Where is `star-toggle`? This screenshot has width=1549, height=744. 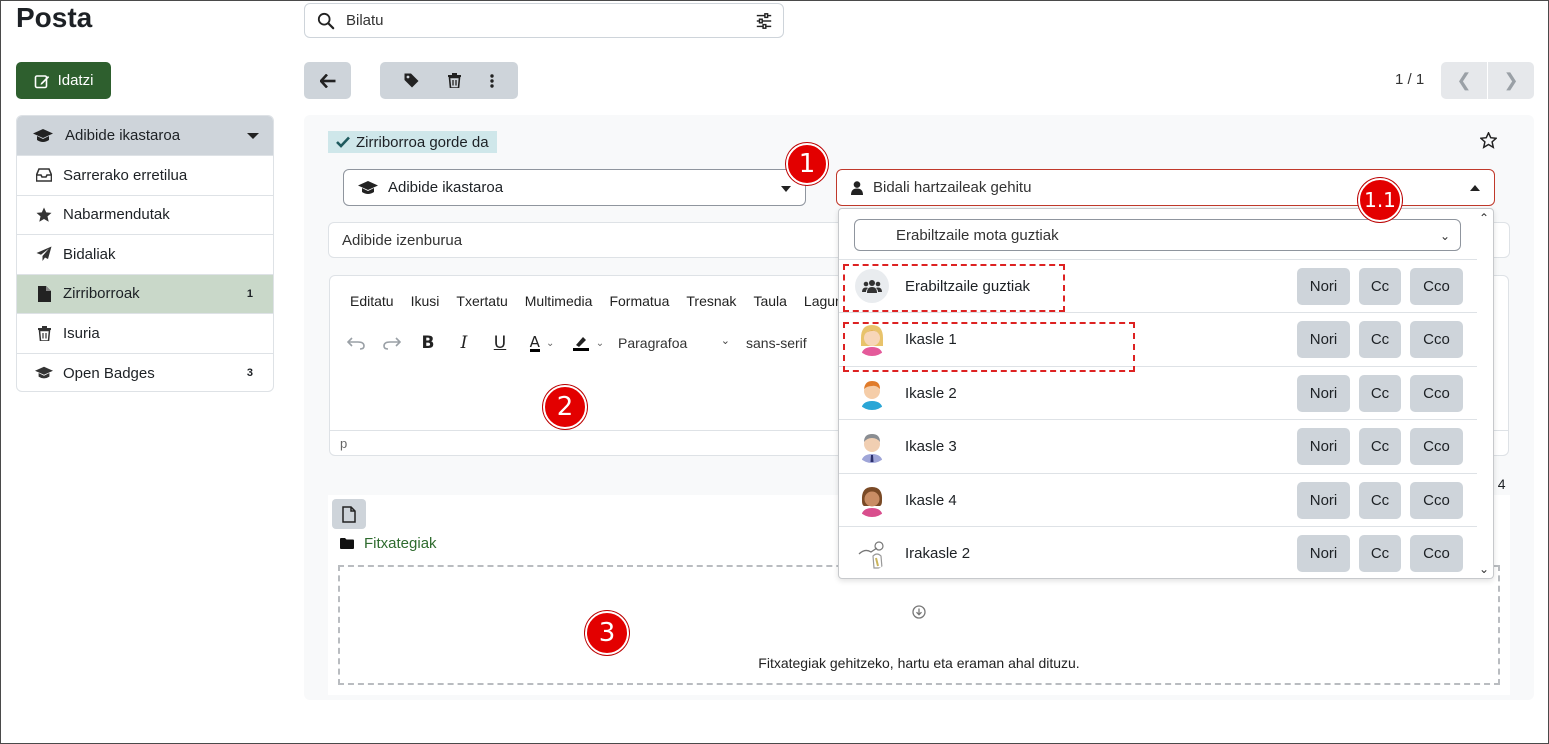
star-toggle is located at coordinates (1488, 141).